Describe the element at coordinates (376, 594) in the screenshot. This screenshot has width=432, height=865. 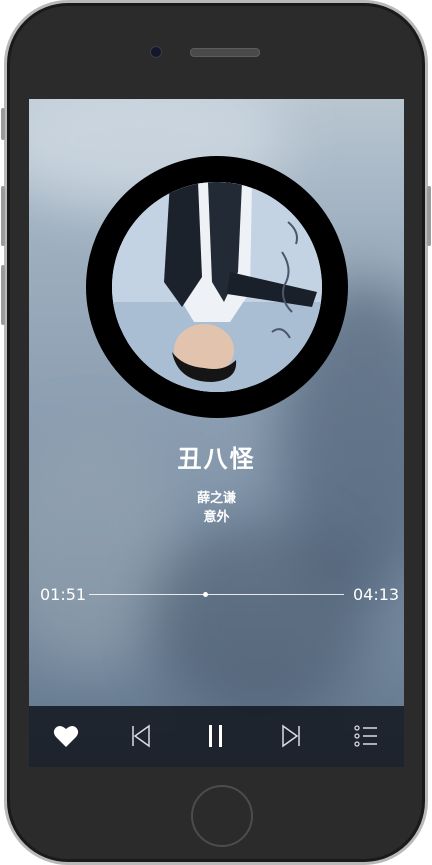
I see `total-time: 04:13` at that location.